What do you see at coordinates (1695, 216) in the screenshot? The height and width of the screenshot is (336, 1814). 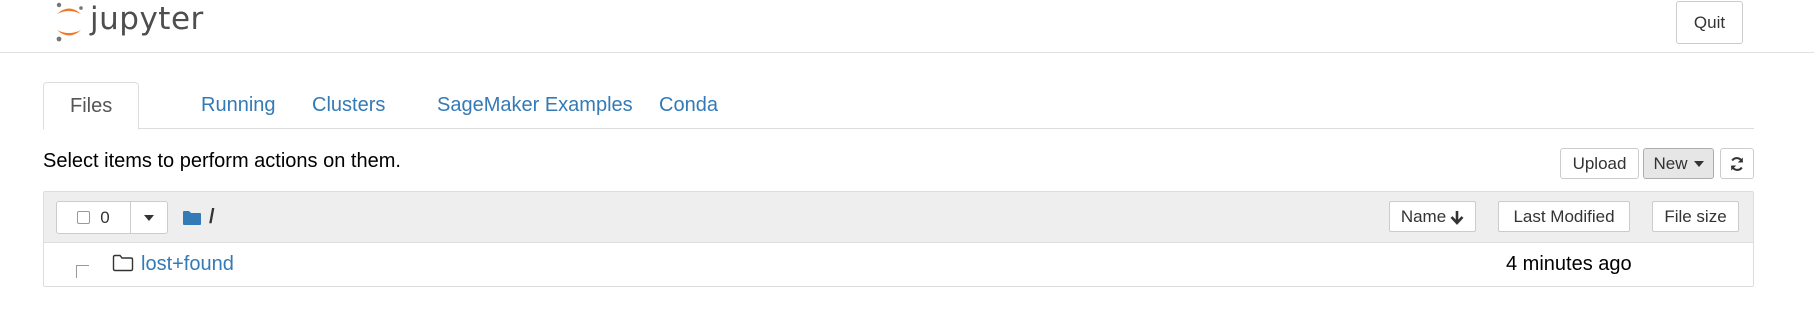 I see `sort-by-file-size-button: File size` at bounding box center [1695, 216].